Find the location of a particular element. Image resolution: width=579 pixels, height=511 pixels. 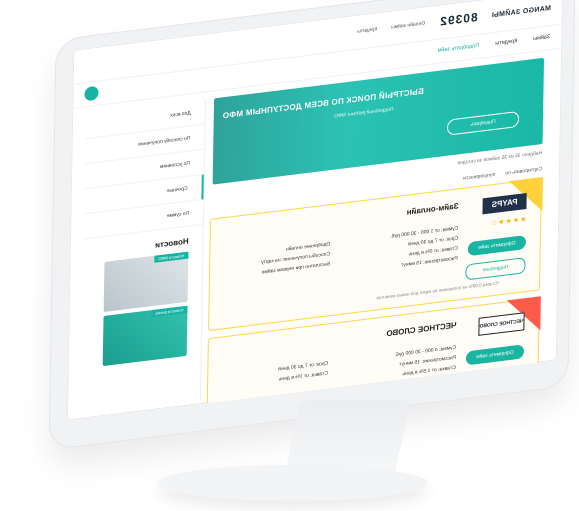

monitor-stand-base is located at coordinates (293, 483).